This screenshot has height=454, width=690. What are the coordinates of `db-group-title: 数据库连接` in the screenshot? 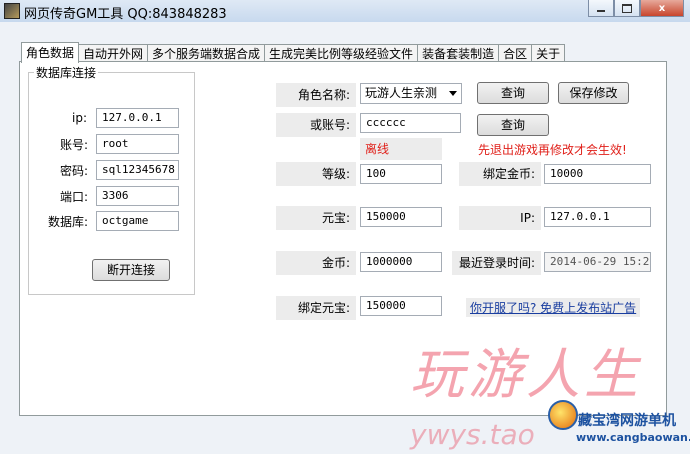 It's located at (66, 72).